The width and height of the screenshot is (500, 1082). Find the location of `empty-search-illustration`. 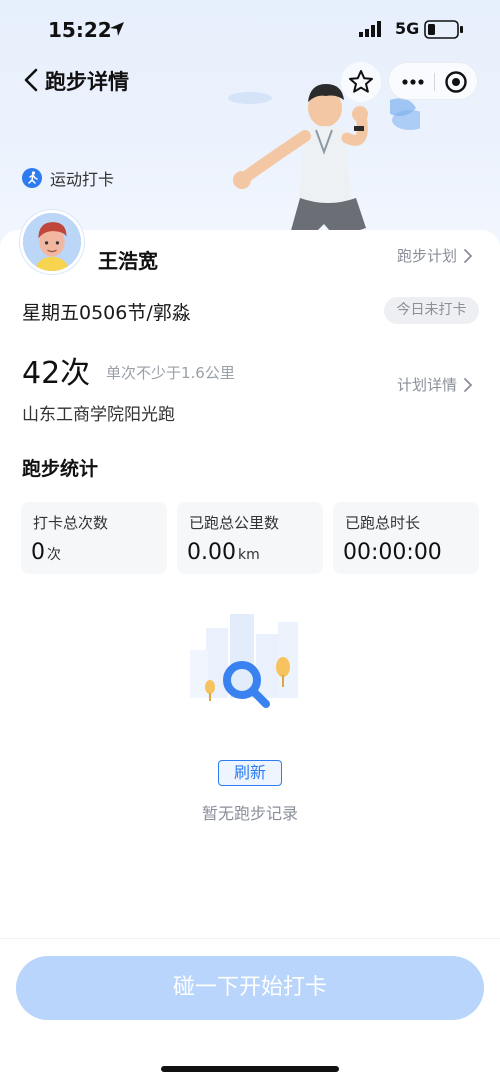

empty-search-illustration is located at coordinates (244, 661).